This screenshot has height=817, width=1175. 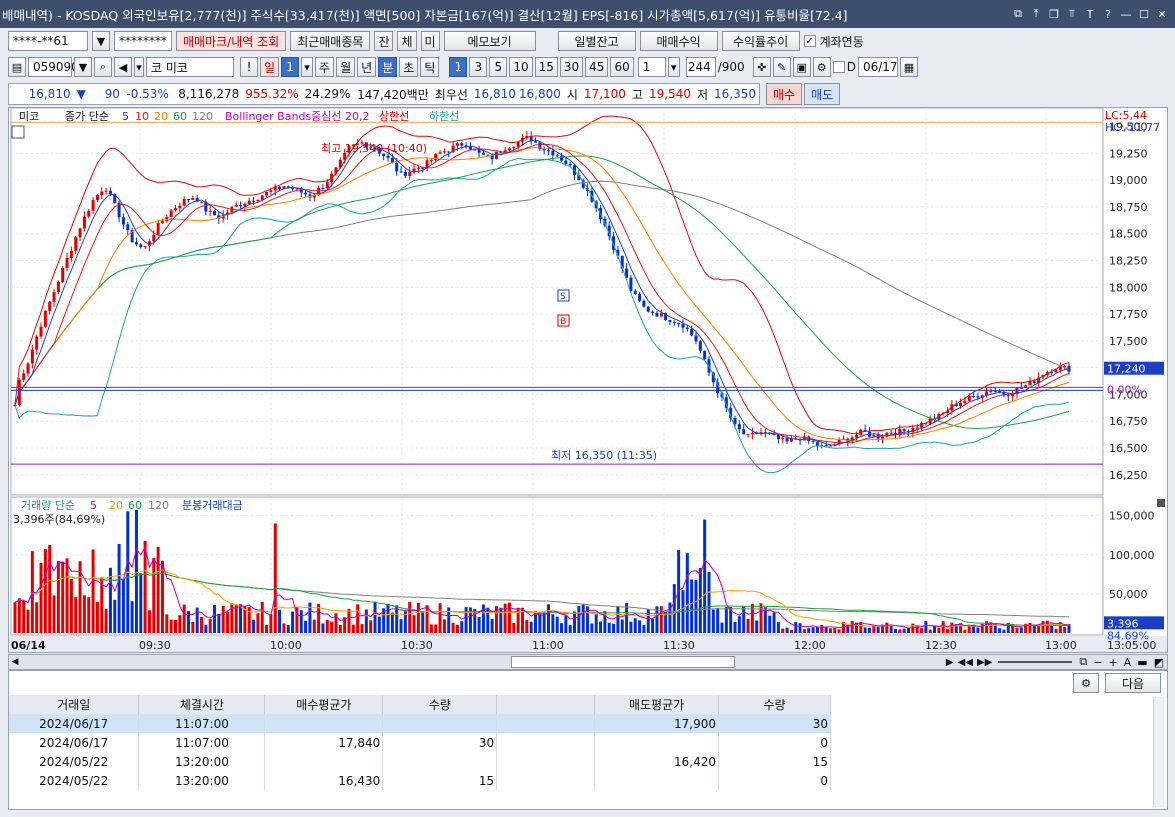 I want to click on date-checkbox, so click(x=838, y=67).